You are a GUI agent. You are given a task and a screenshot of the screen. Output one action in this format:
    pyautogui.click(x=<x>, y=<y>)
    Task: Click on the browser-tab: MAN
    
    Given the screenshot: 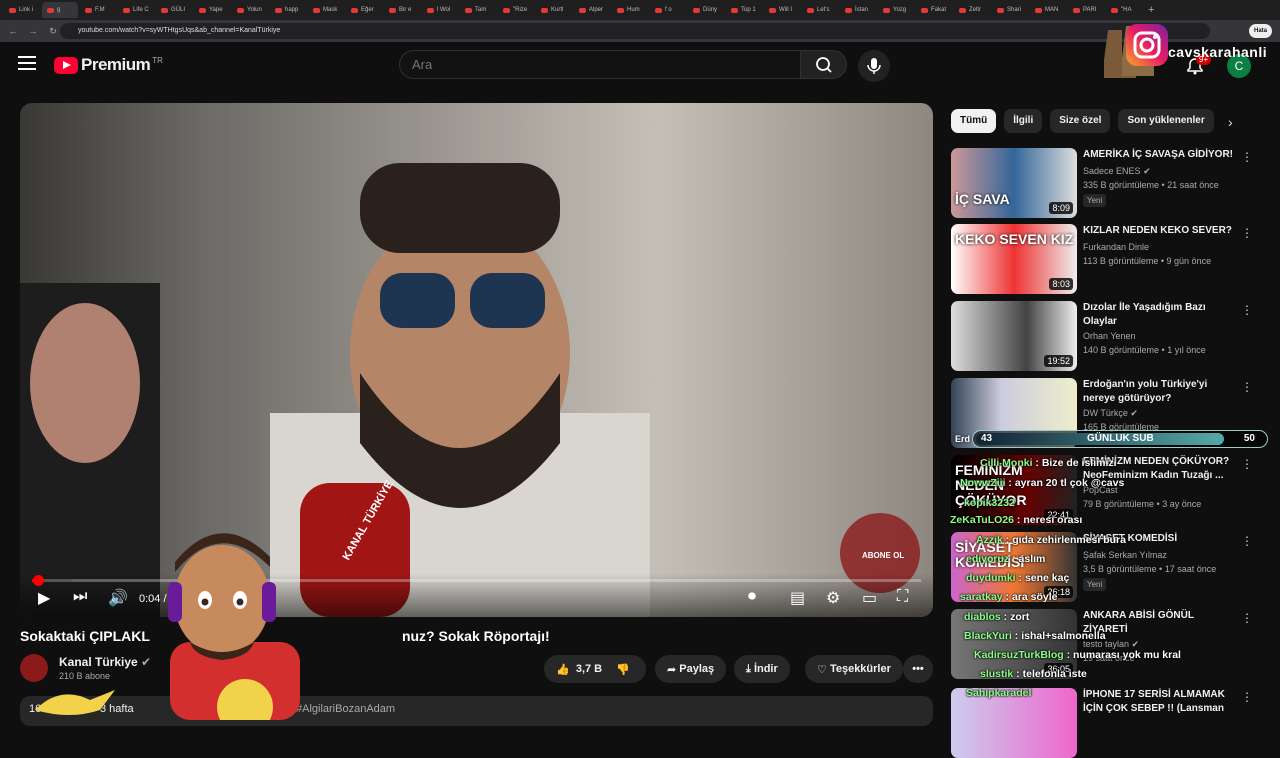 What is the action you would take?
    pyautogui.click(x=1048, y=10)
    